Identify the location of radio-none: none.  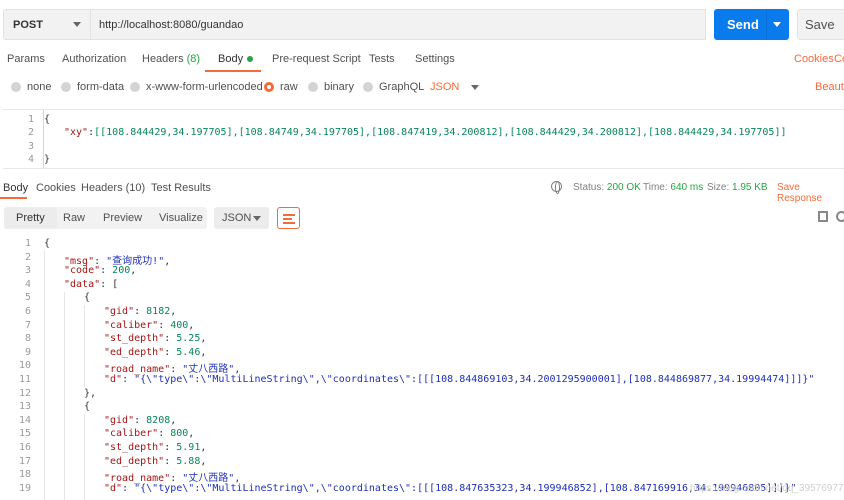
(31, 87).